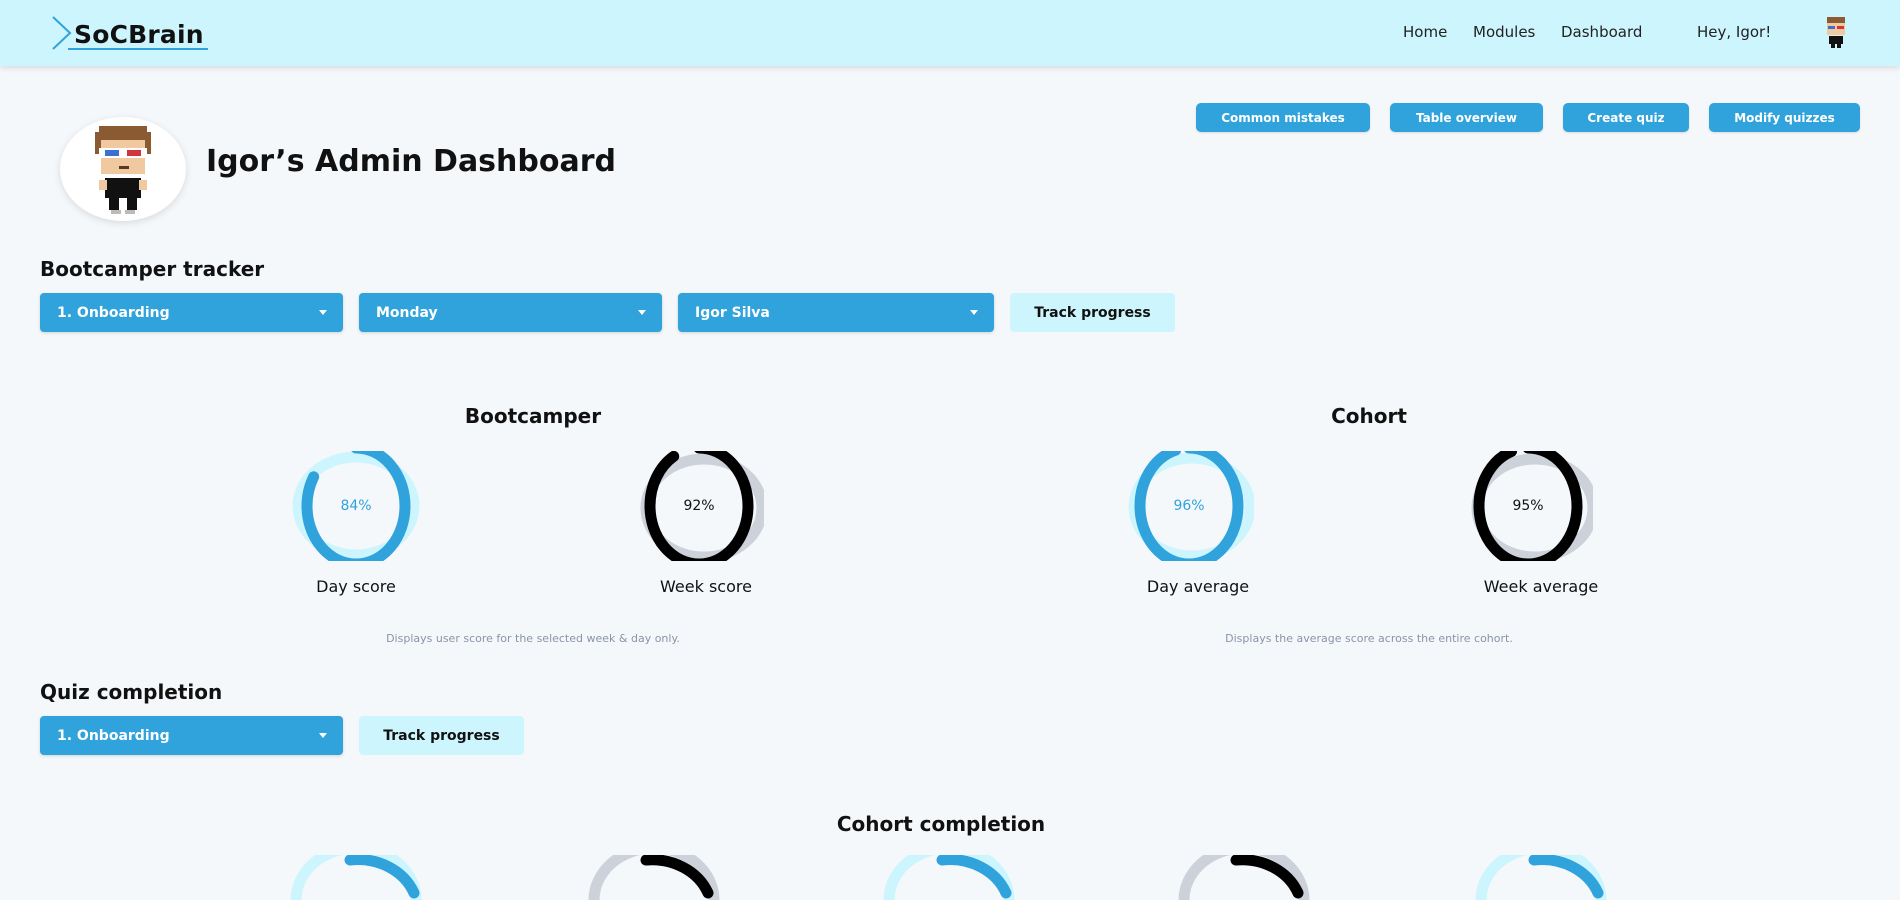 The height and width of the screenshot is (900, 1900). I want to click on bootcamper-tracker-title: Bootcamper tracker, so click(152, 269).